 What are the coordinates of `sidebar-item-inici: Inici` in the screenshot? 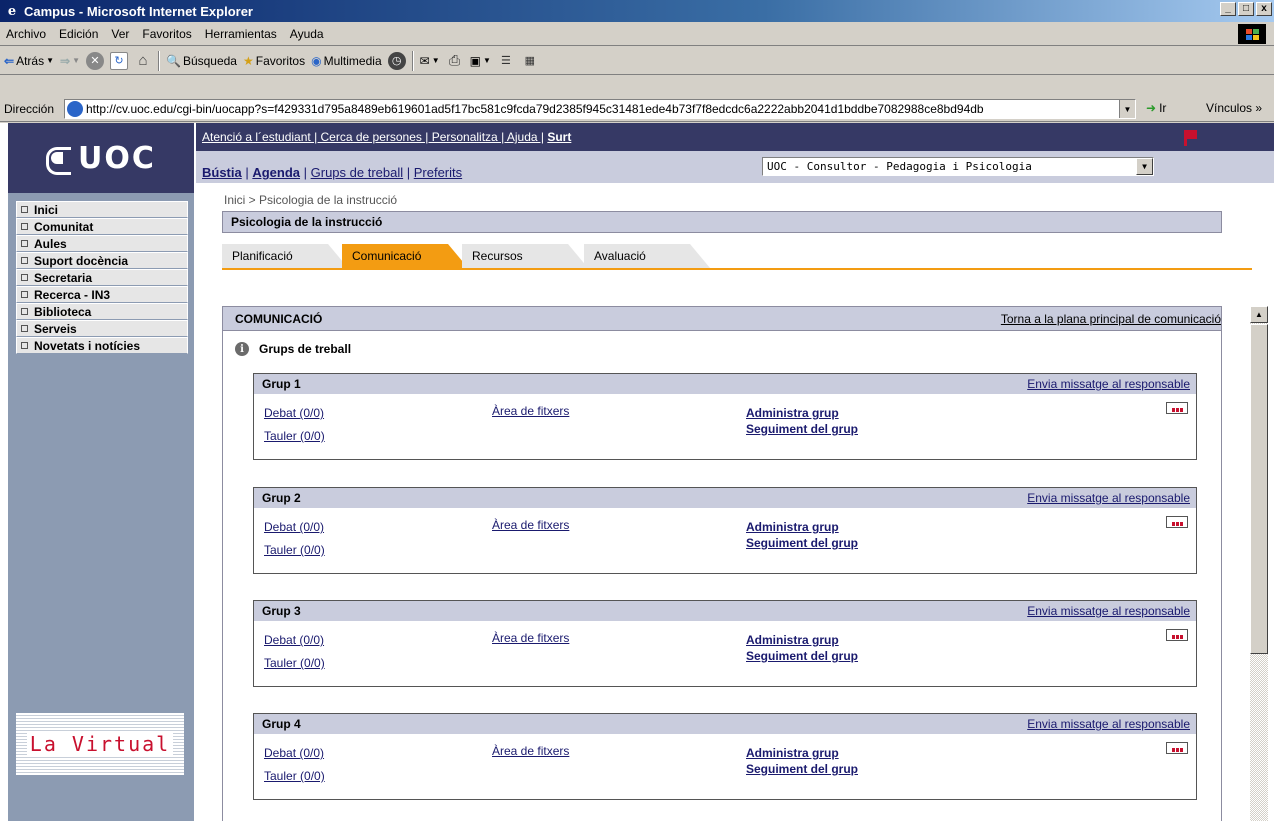 It's located at (102, 209).